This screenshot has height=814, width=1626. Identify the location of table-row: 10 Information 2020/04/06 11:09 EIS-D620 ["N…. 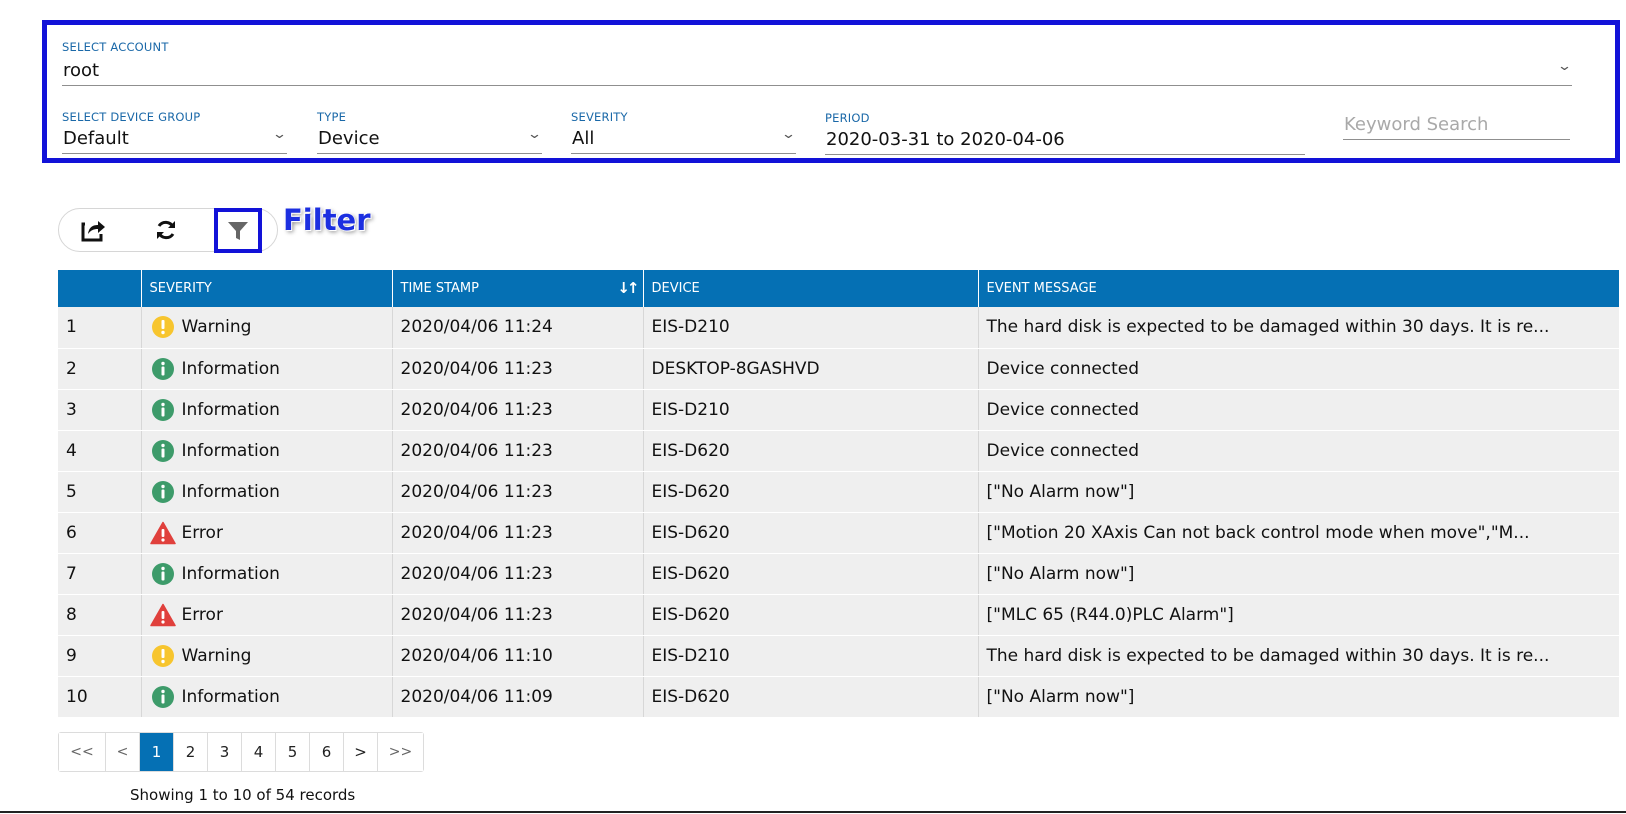
(838, 697).